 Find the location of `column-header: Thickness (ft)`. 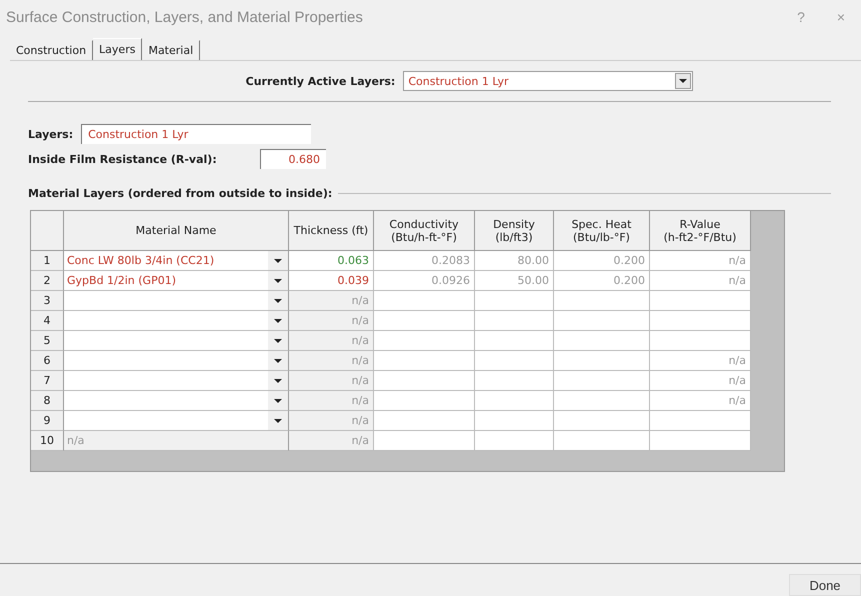

column-header: Thickness (ft) is located at coordinates (331, 231).